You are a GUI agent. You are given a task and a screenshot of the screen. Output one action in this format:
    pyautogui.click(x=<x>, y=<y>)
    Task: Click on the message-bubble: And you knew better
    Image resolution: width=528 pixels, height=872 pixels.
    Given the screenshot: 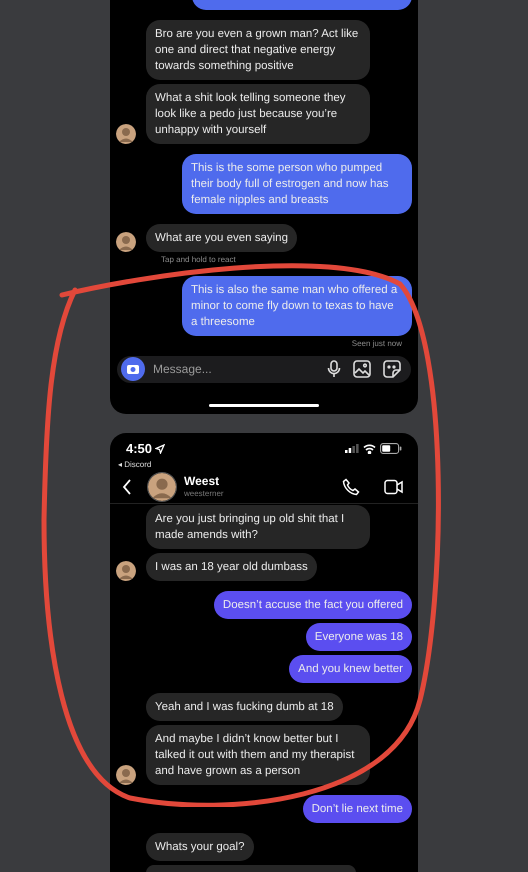 What is the action you would take?
    pyautogui.click(x=350, y=669)
    